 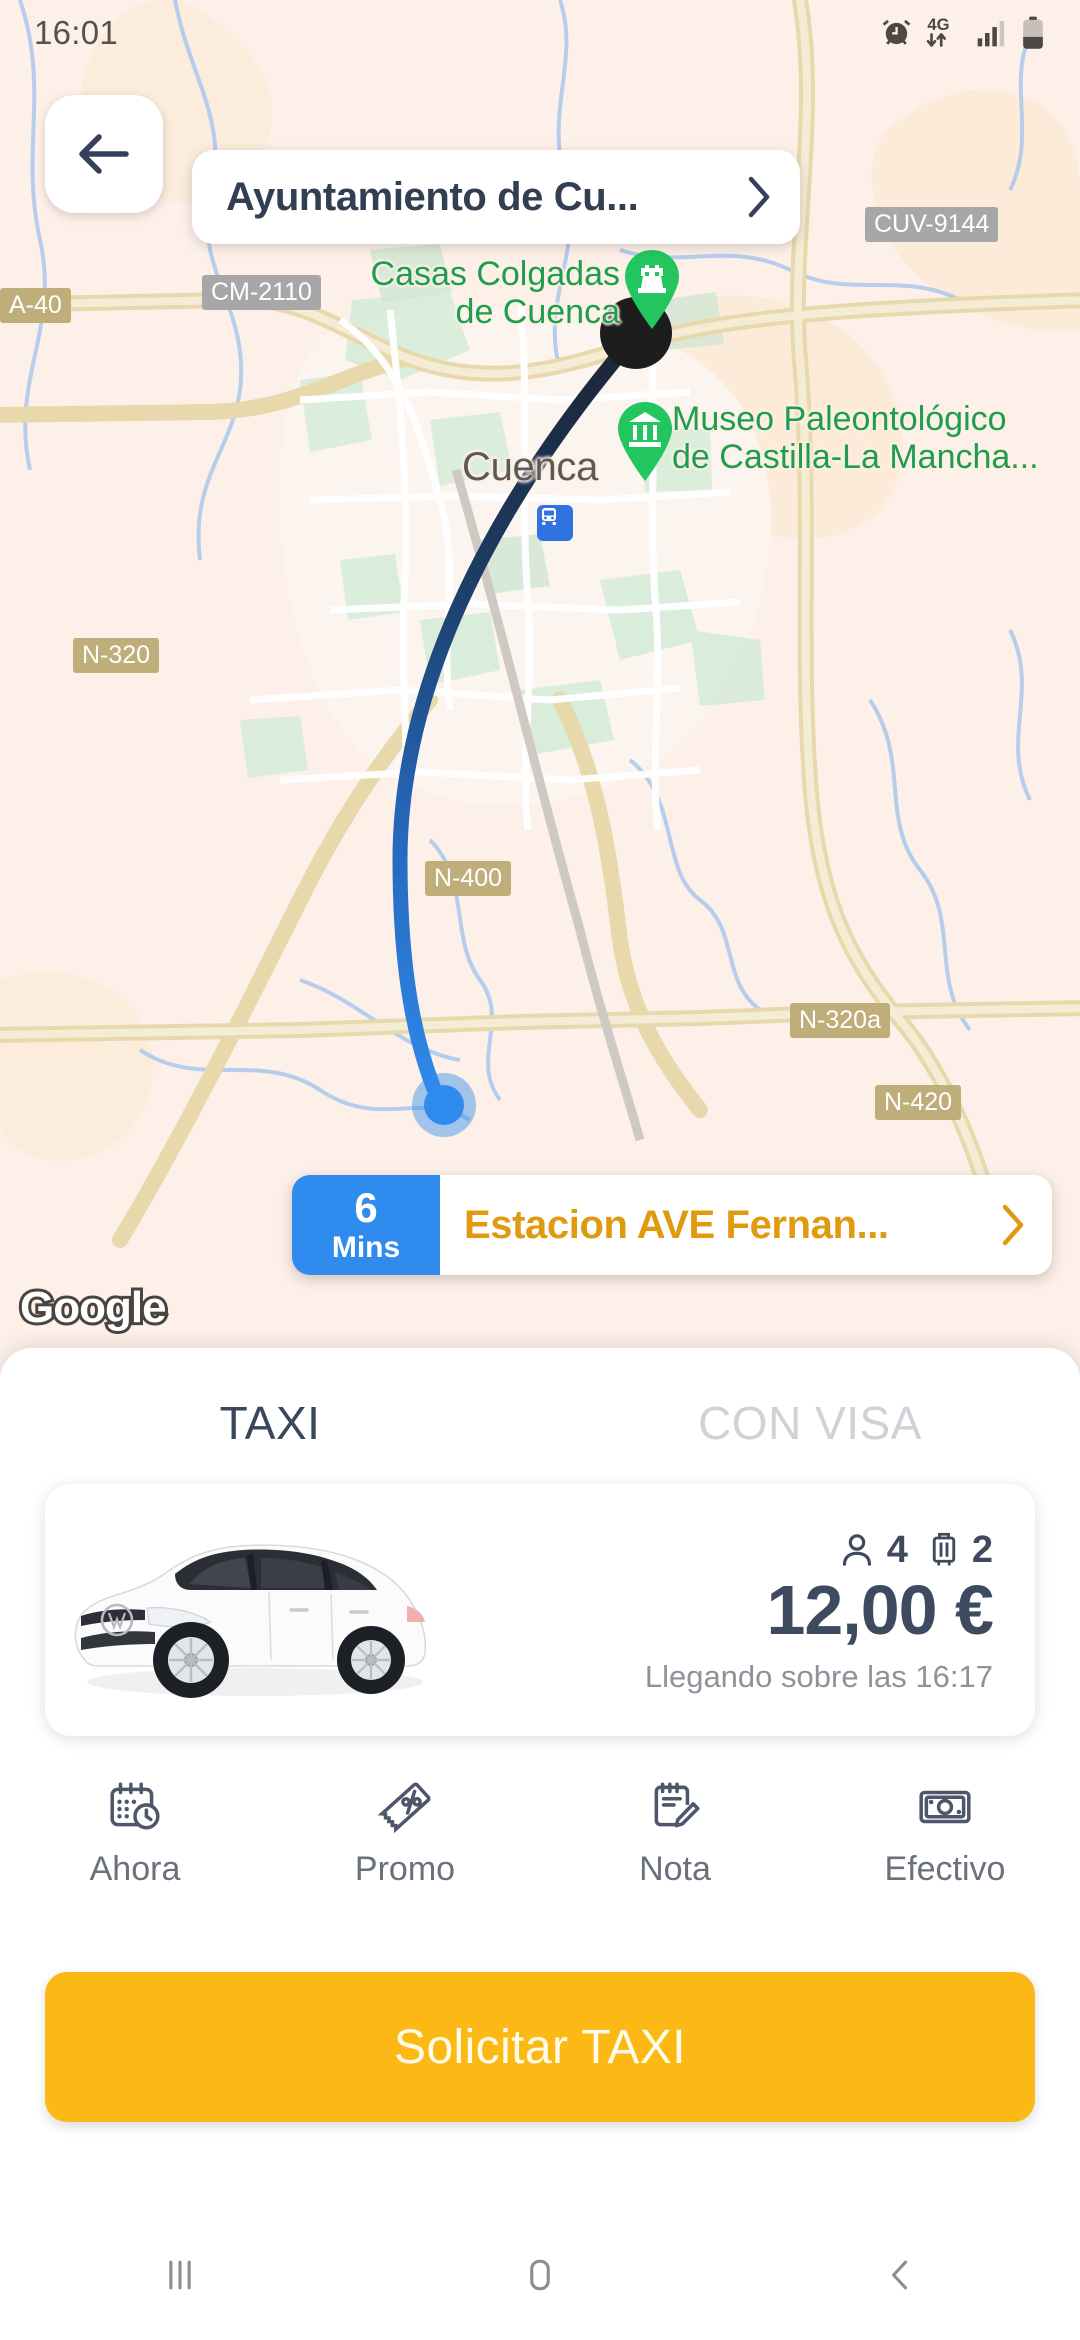 I want to click on svg-text: 4G, so click(x=938, y=24).